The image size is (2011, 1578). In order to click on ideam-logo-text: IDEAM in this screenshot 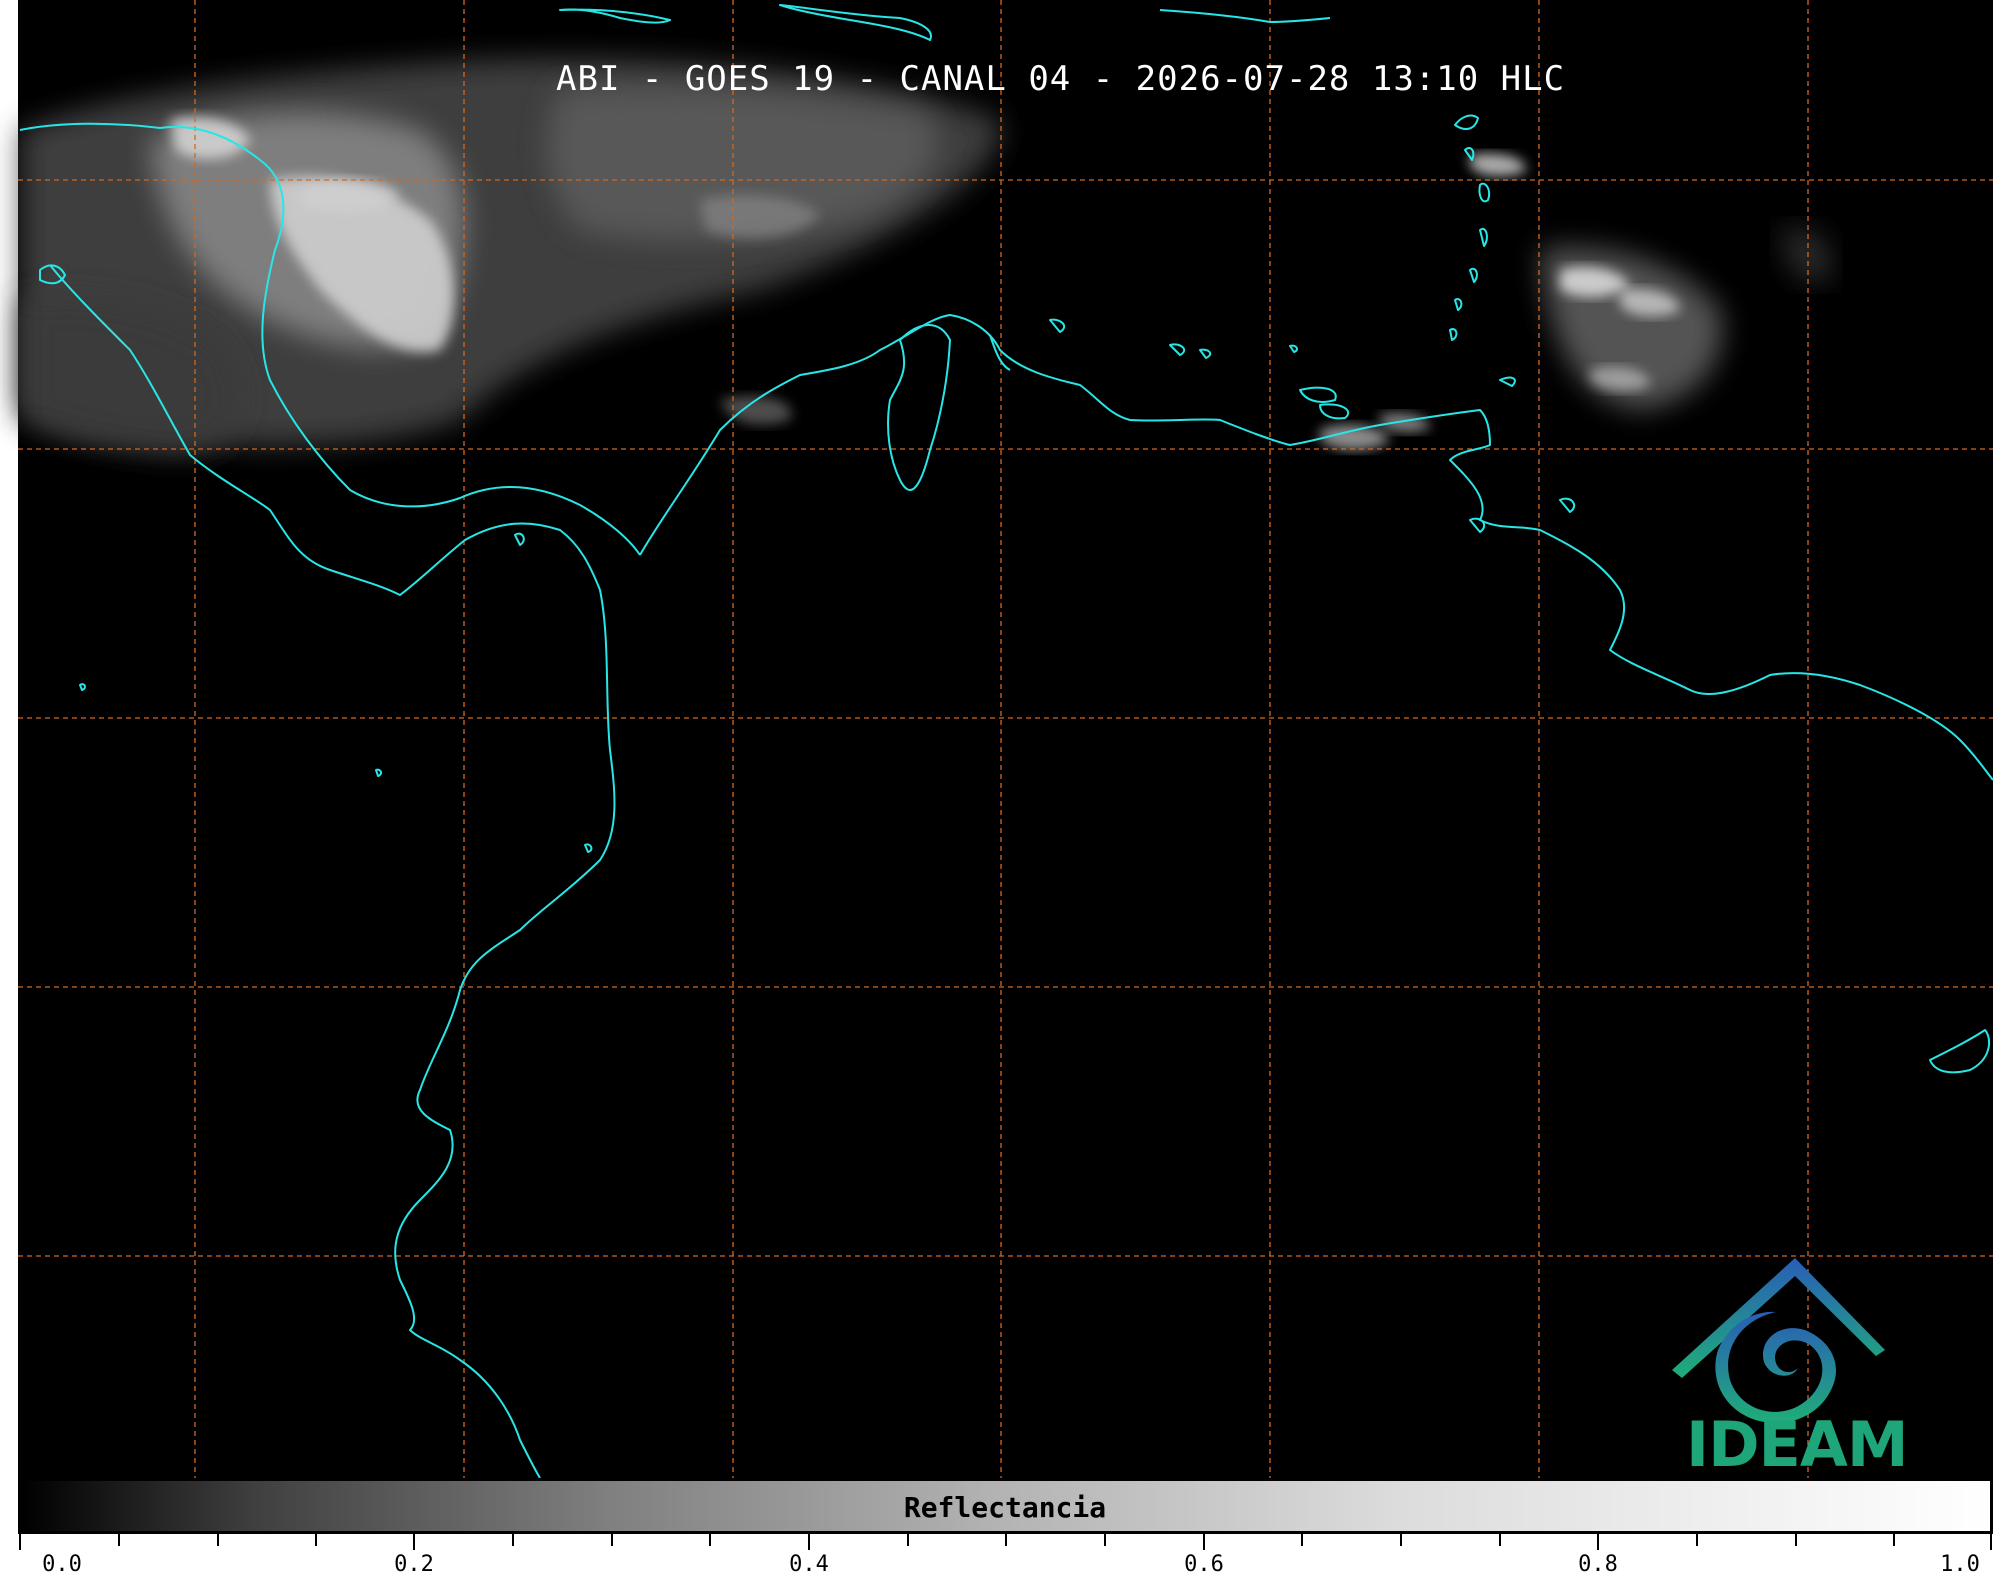, I will do `click(1797, 1444)`.